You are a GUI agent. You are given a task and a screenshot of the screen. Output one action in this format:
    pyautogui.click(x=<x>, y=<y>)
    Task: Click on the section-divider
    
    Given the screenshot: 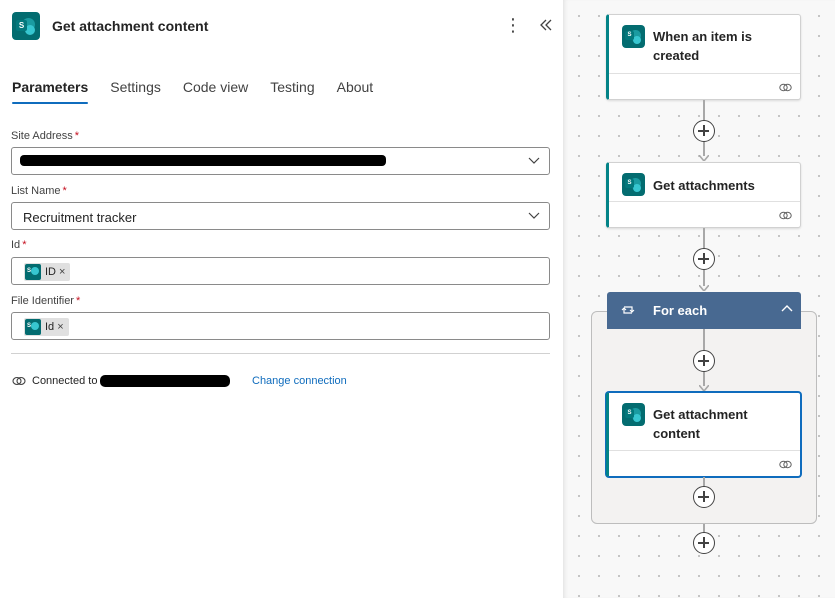 What is the action you would take?
    pyautogui.click(x=280, y=353)
    